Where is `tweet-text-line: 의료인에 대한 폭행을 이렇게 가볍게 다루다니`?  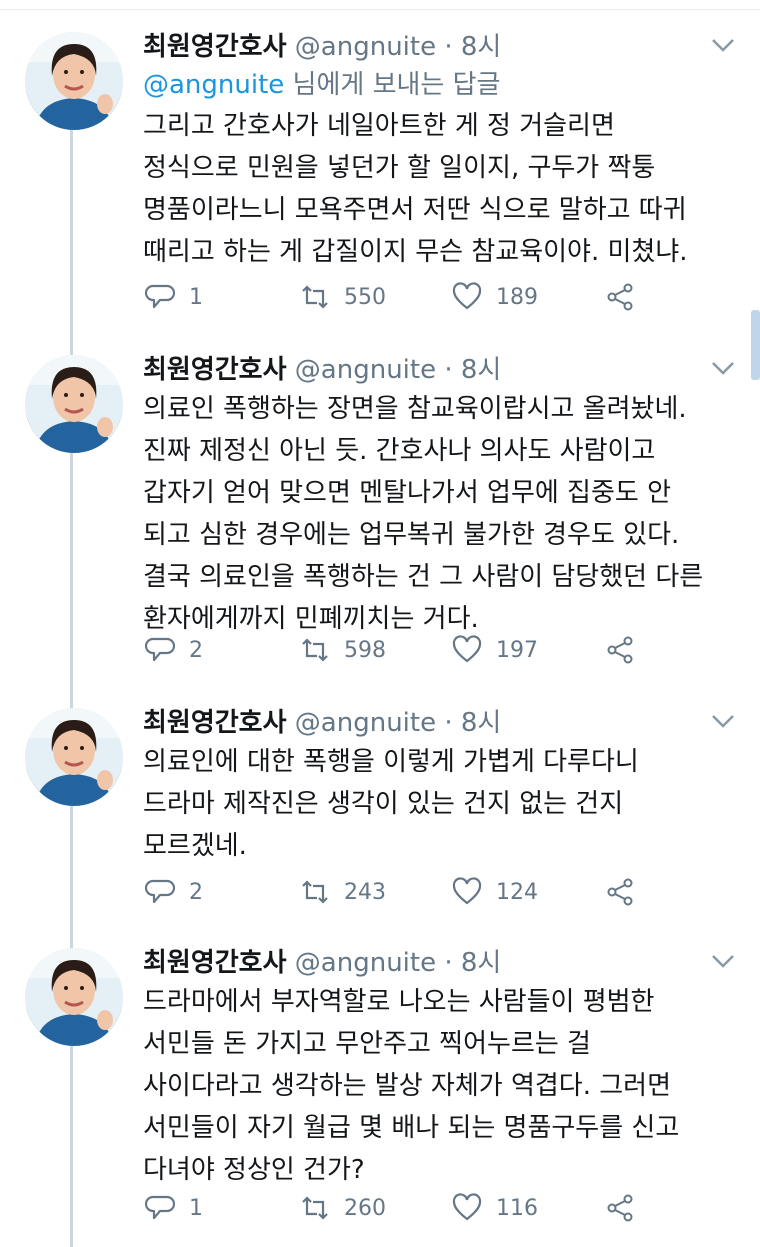
tweet-text-line: 의료인에 대한 폭행을 이렇게 가볍게 다루다니 is located at coordinates (391, 762).